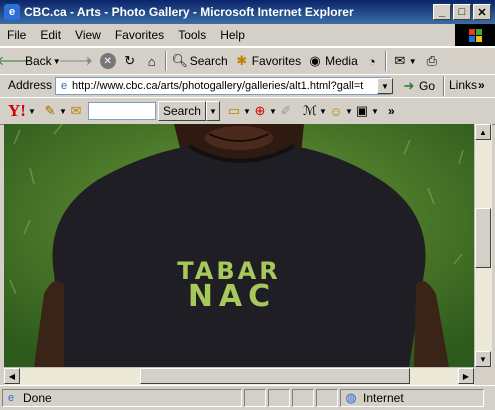 The width and height of the screenshot is (495, 410). What do you see at coordinates (30, 85) in the screenshot?
I see `address-label: Address` at bounding box center [30, 85].